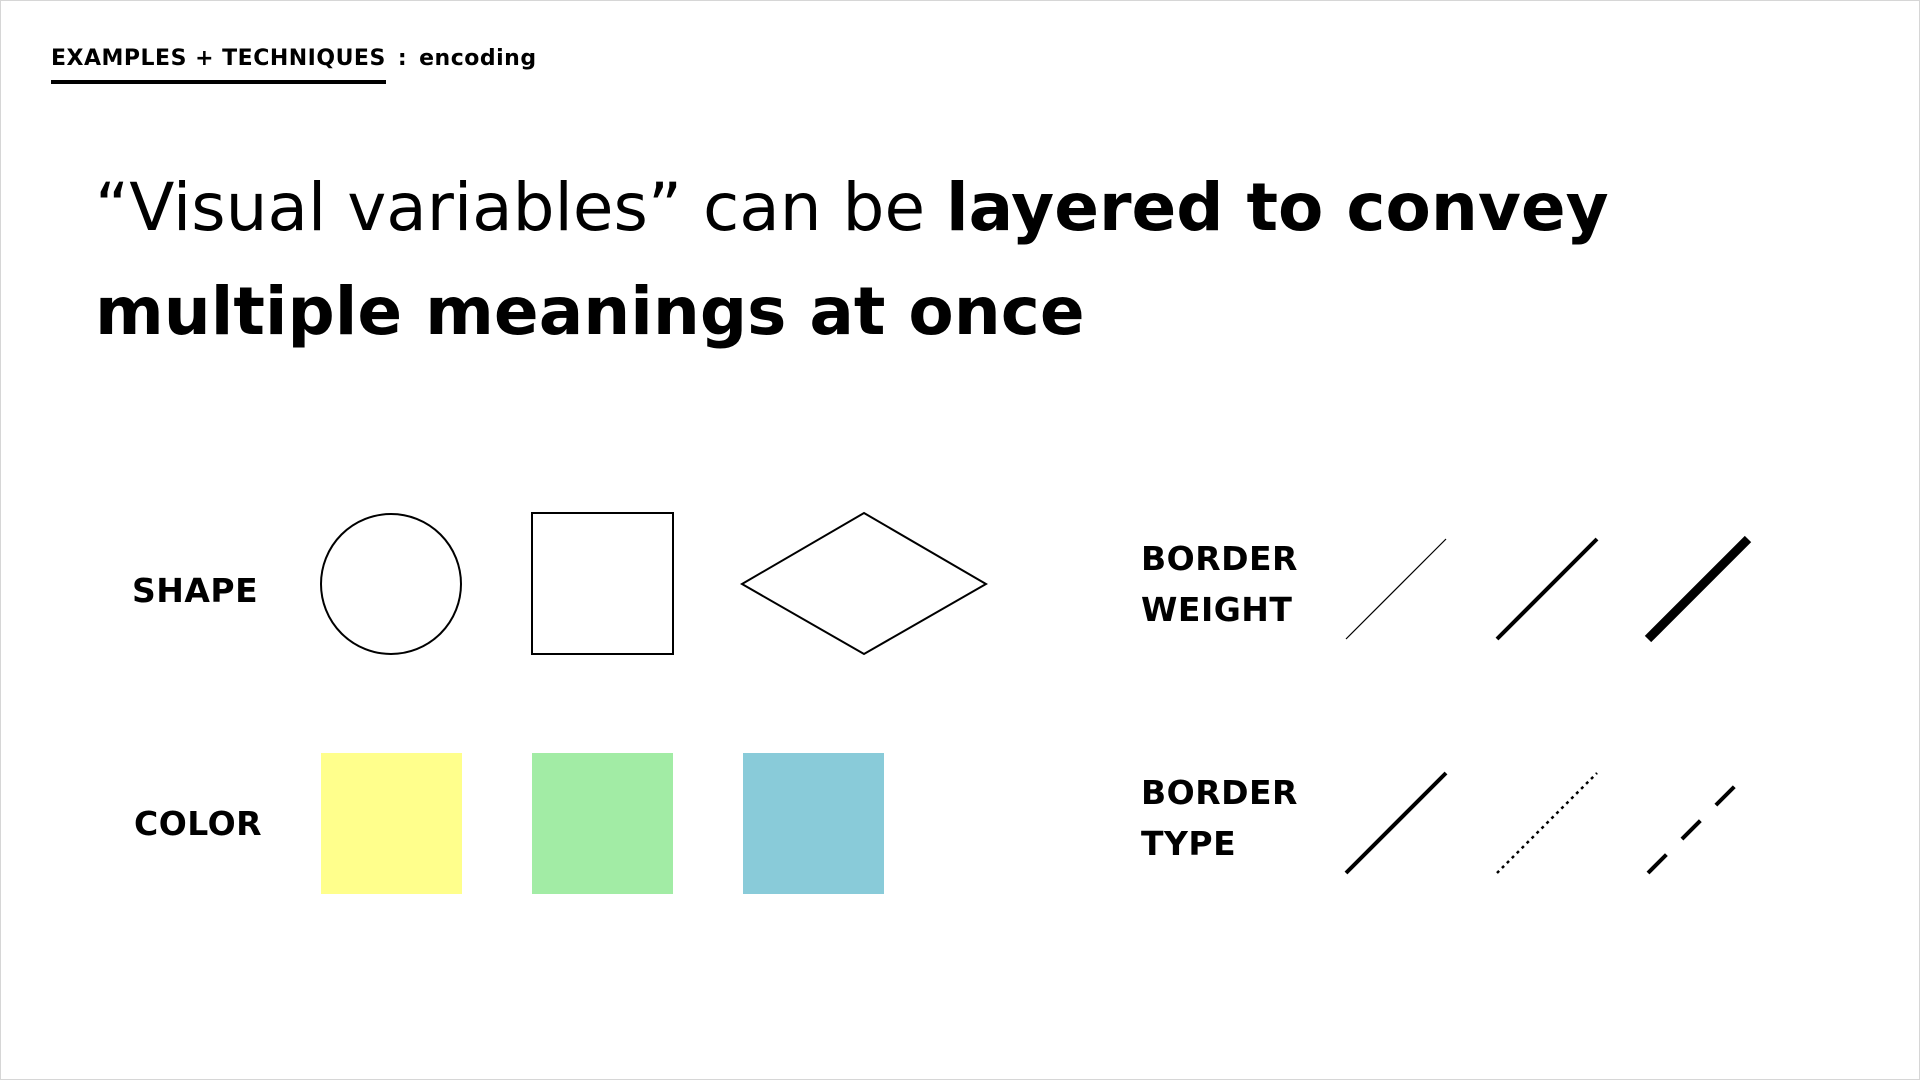  I want to click on solid-line-icon, so click(1396, 823).